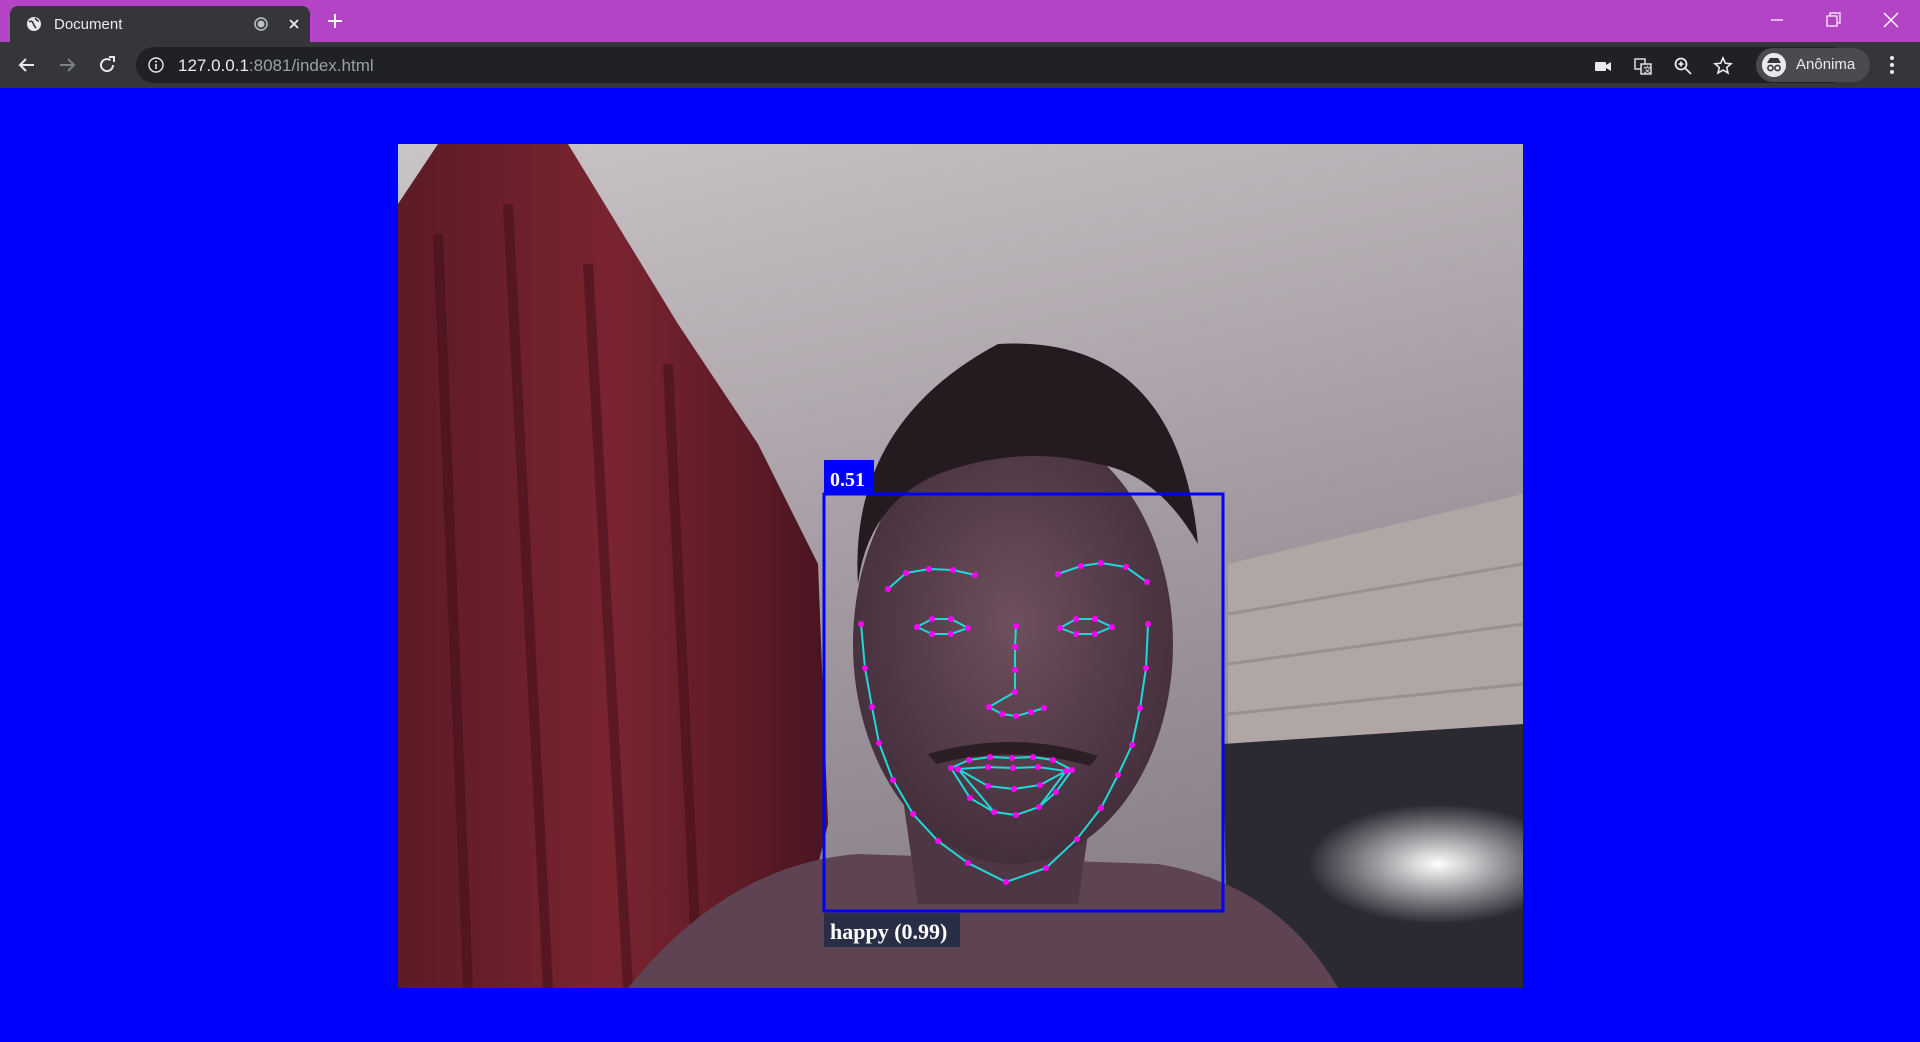 This screenshot has height=1042, width=1920. Describe the element at coordinates (1813, 65) in the screenshot. I see `incognito-profile-button: Anônima` at that location.